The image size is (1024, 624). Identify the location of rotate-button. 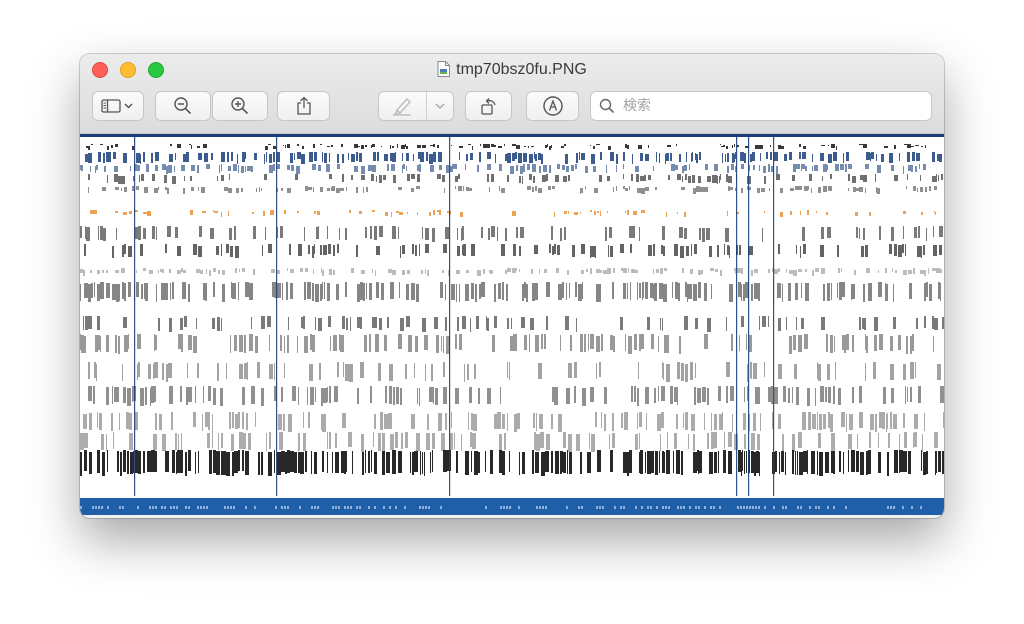
(488, 106).